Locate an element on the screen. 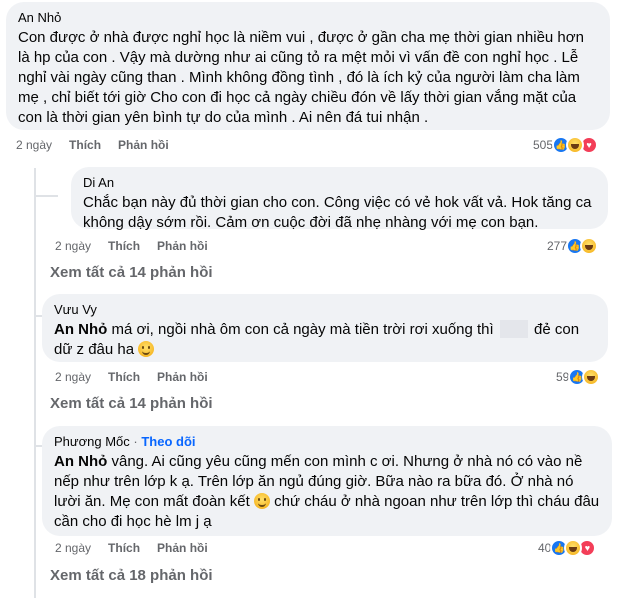 The height and width of the screenshot is (598, 626). see-more-replies: Xem tất cả 18 phản hồi is located at coordinates (131, 576).